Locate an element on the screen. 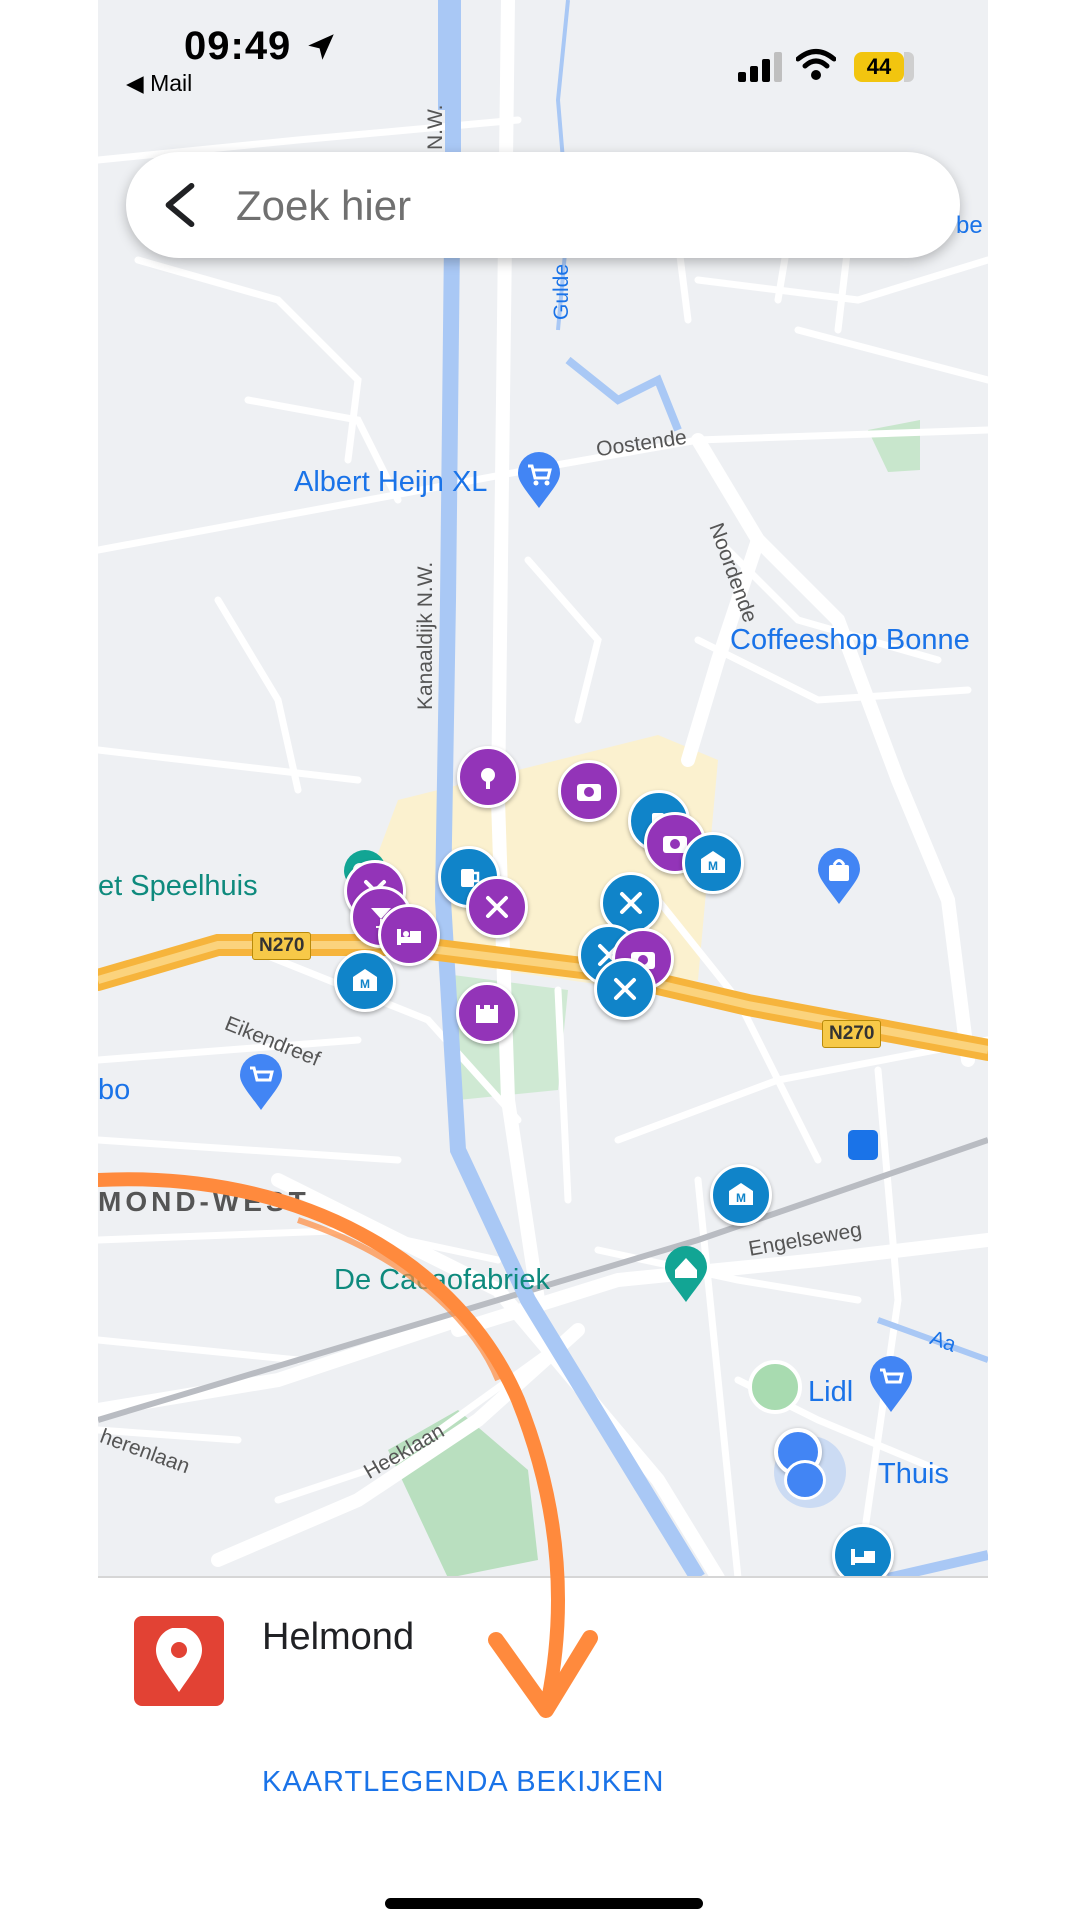 The width and height of the screenshot is (1080, 1920). cell-signal-icon is located at coordinates (760, 67).